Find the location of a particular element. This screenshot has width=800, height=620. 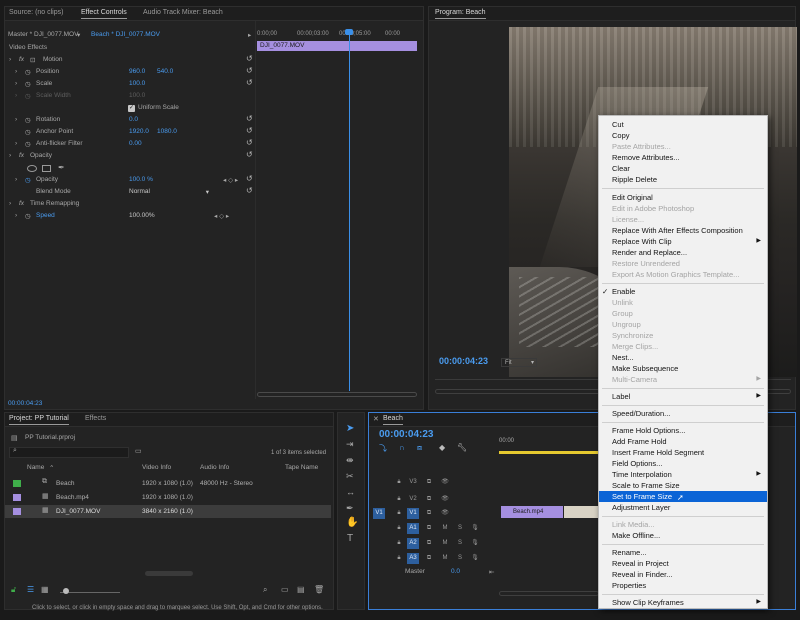

wrench-icon: 🔧︎ is located at coordinates (462, 447).